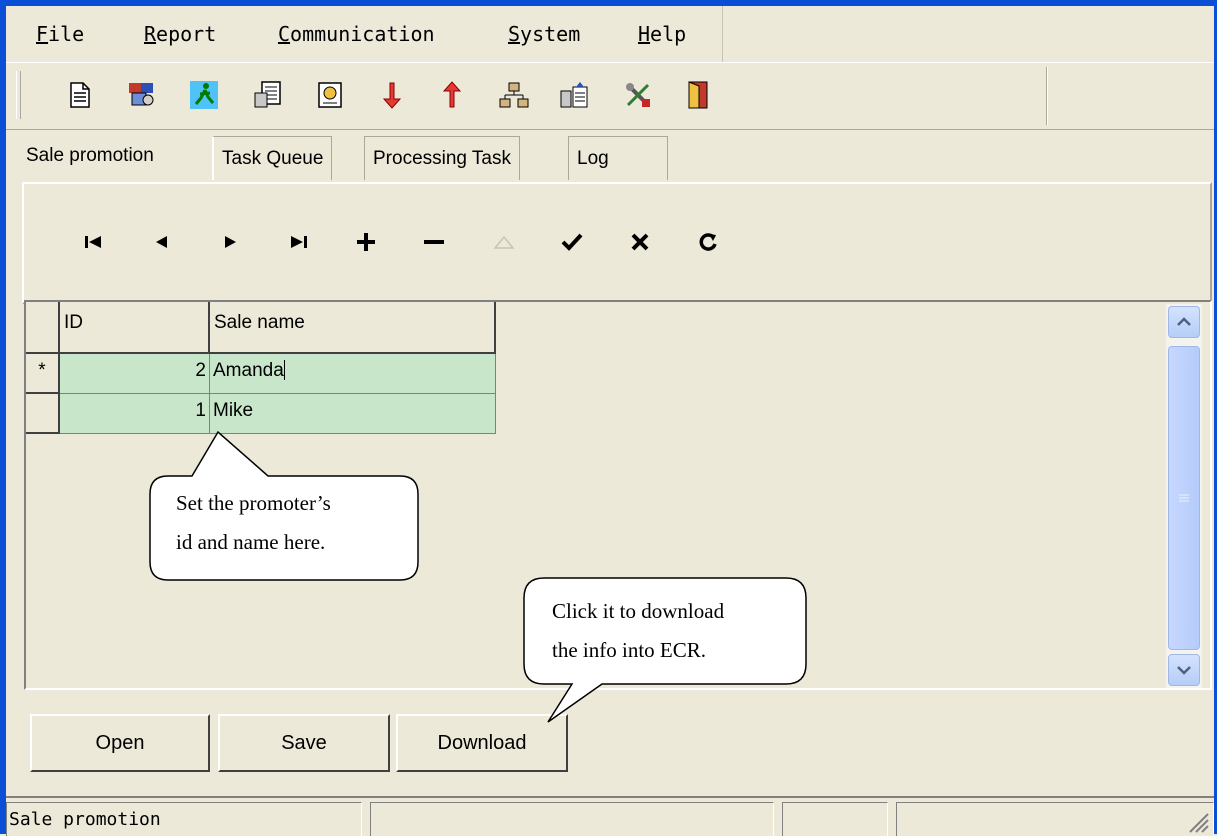 The height and width of the screenshot is (836, 1217). What do you see at coordinates (353, 374) in the screenshot?
I see `cell-sale-name: Amanda` at bounding box center [353, 374].